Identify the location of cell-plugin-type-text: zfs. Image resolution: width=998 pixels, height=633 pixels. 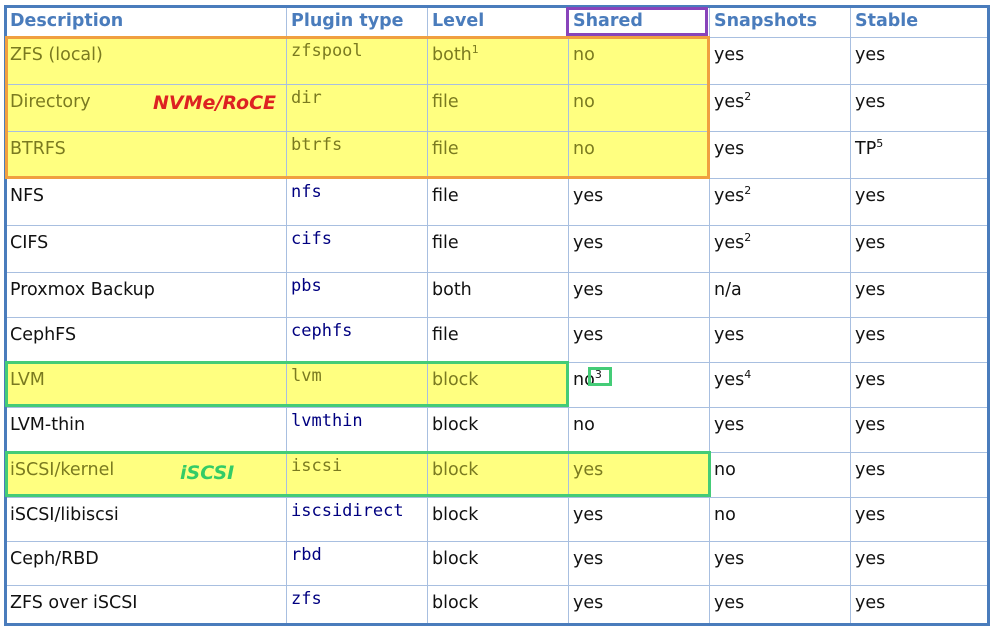
(306, 599).